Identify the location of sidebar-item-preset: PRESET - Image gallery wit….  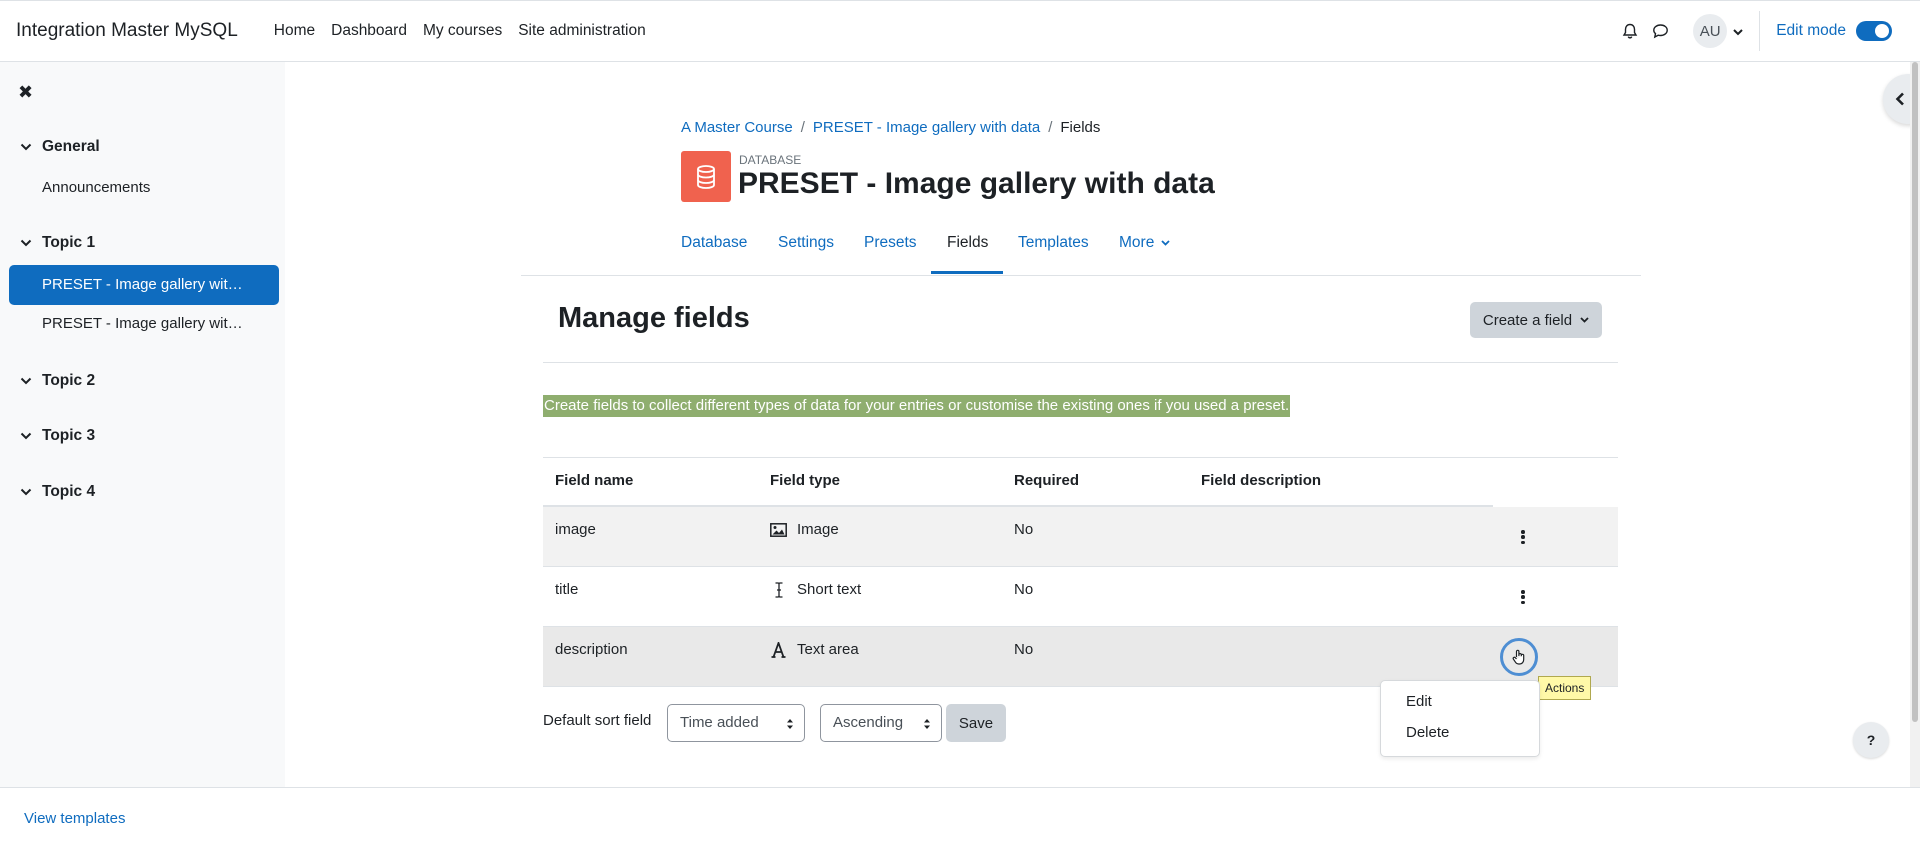
(142, 323).